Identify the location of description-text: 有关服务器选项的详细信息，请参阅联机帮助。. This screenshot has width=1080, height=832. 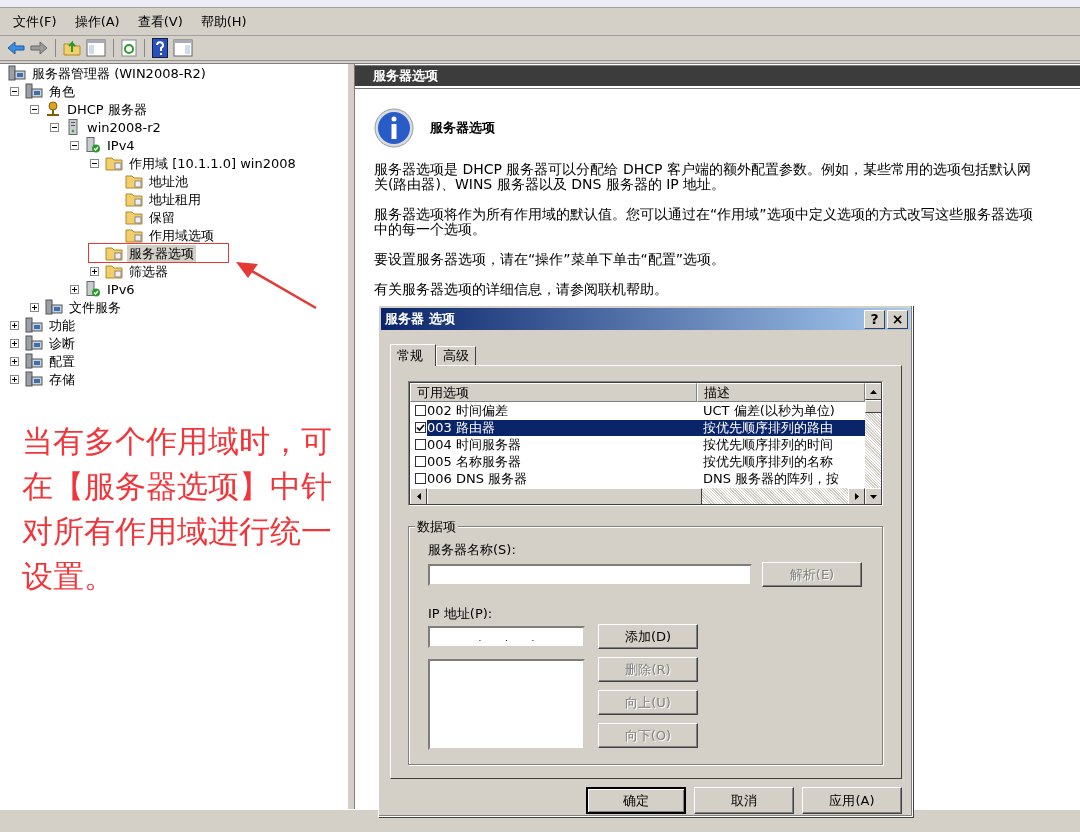
(521, 289).